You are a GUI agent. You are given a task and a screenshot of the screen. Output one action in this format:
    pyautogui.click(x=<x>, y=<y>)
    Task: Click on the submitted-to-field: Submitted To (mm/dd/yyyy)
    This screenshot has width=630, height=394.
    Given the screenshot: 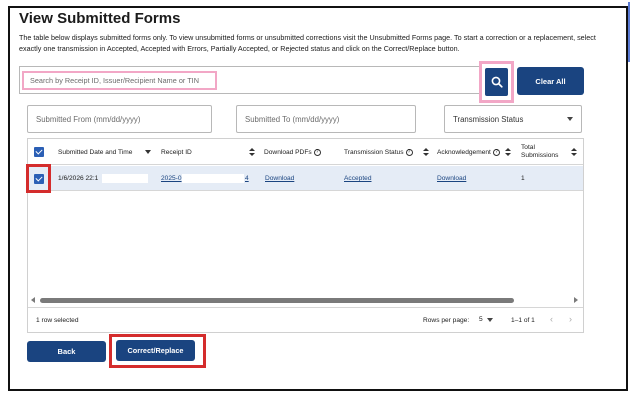 What is the action you would take?
    pyautogui.click(x=326, y=119)
    